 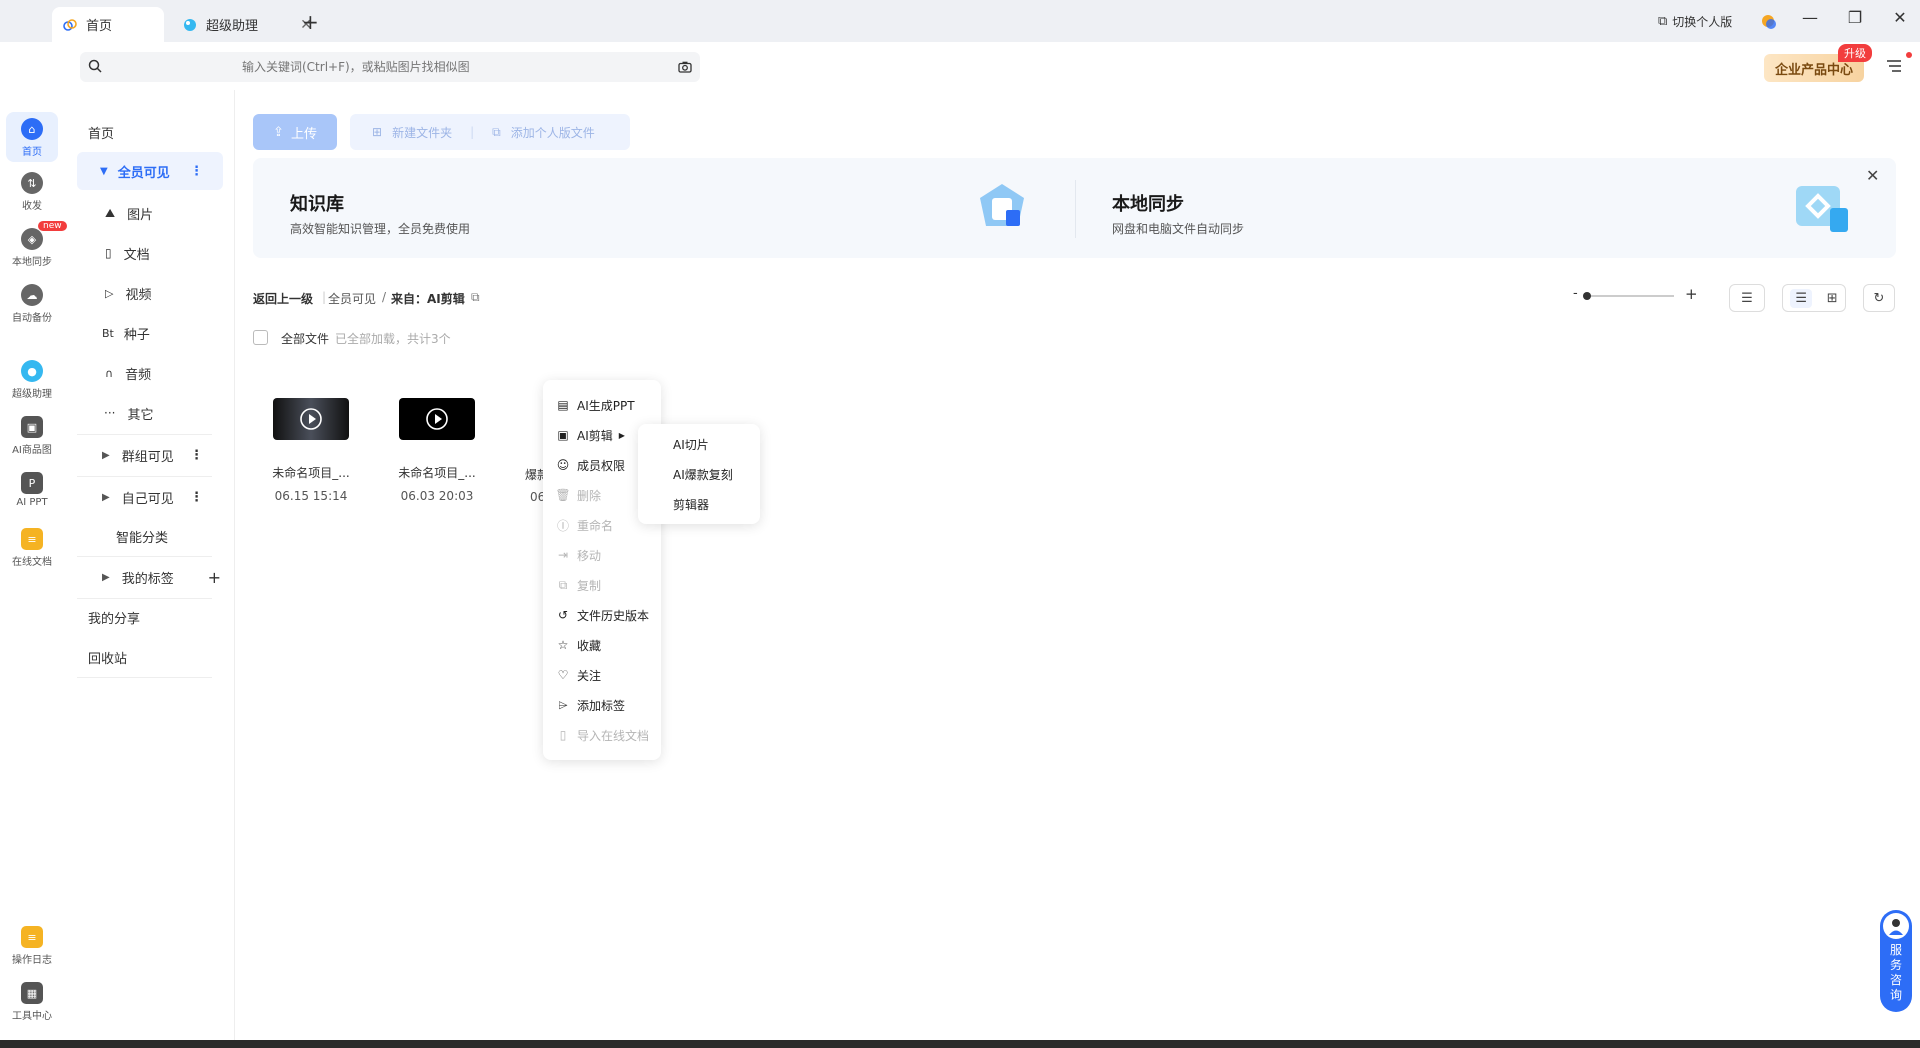 I want to click on zoom-slider, so click(x=1629, y=296).